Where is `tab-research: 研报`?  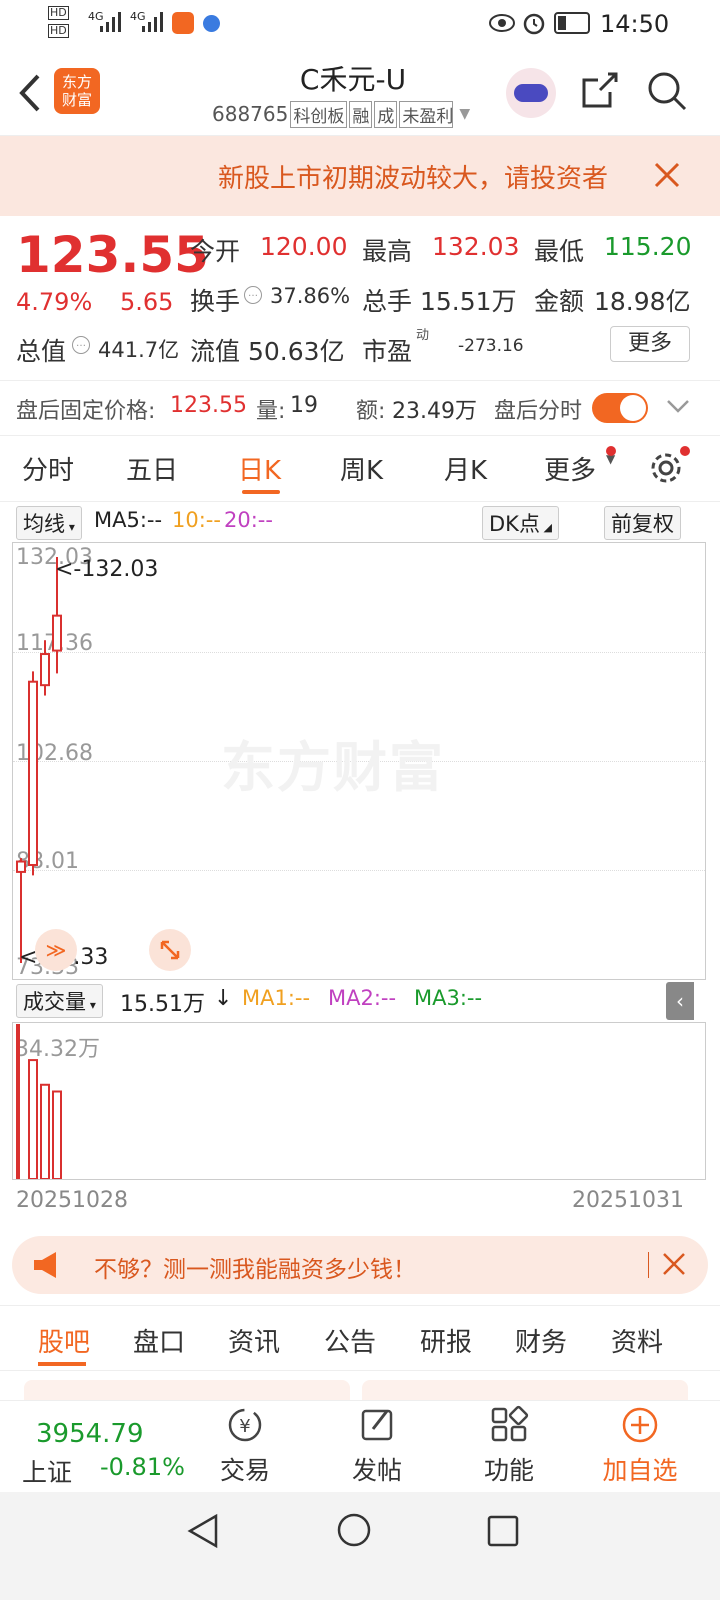 tab-research: 研报 is located at coordinates (446, 1340).